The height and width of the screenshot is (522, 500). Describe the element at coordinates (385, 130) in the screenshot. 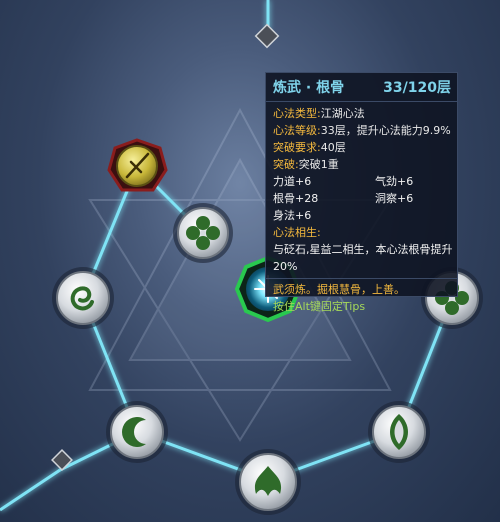

I see `level-value: 33层，提升心法能力9.9%` at that location.